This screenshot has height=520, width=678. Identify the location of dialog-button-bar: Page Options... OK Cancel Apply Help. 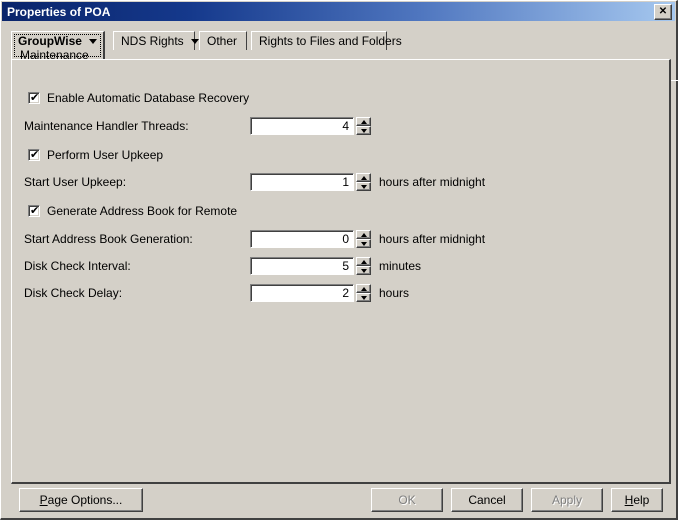
(341, 501).